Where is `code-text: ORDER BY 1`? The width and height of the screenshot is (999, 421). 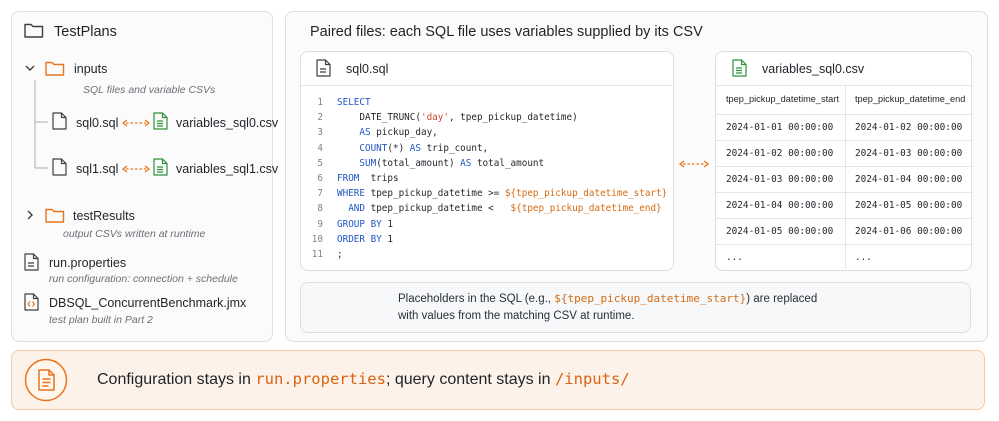 code-text: ORDER BY 1 is located at coordinates (365, 239).